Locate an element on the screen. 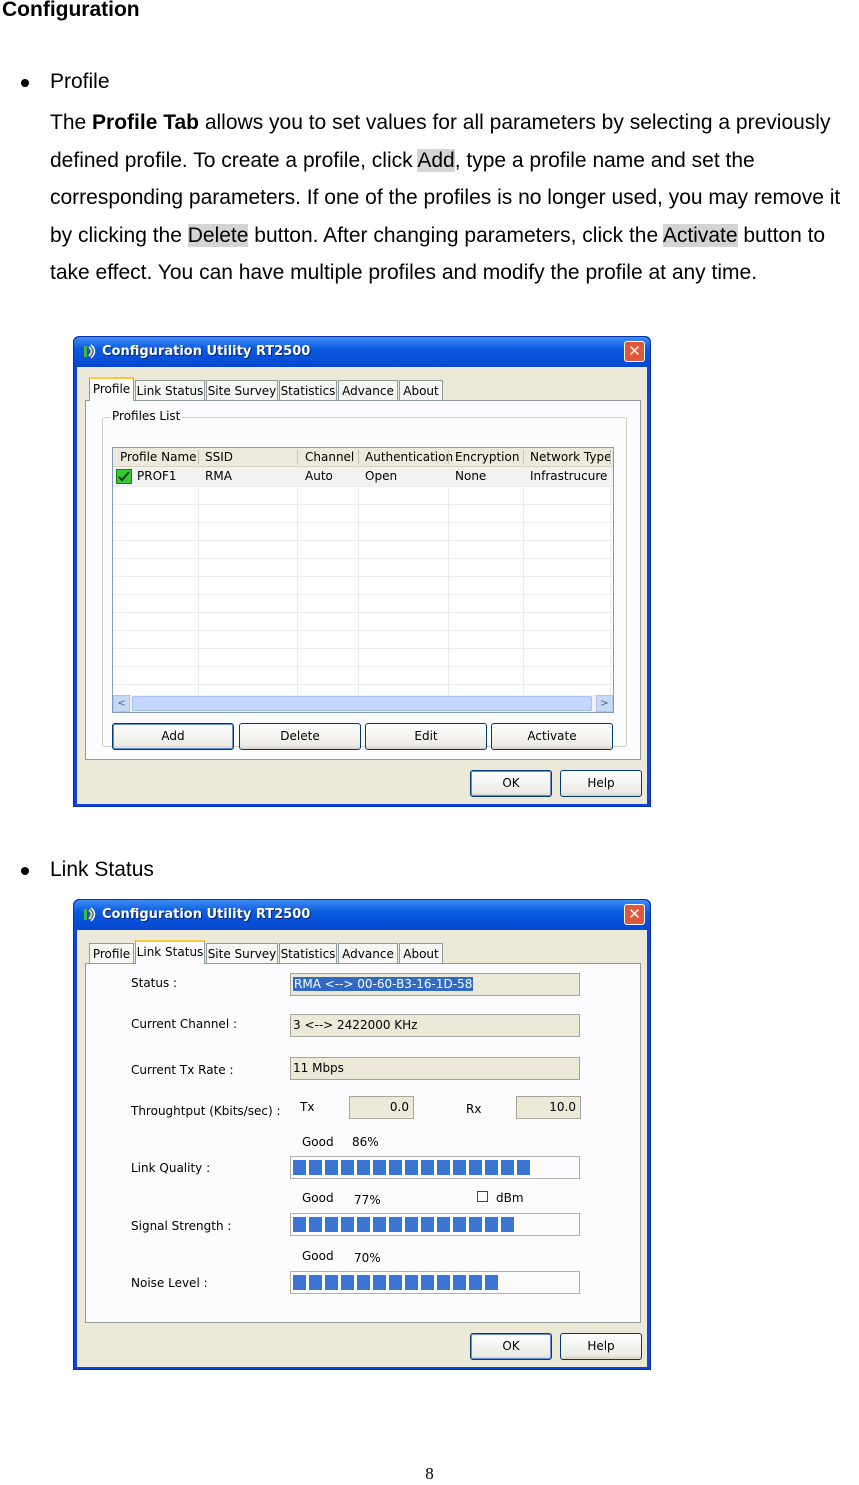  rx-value-field: 10.0 is located at coordinates (548, 1107).